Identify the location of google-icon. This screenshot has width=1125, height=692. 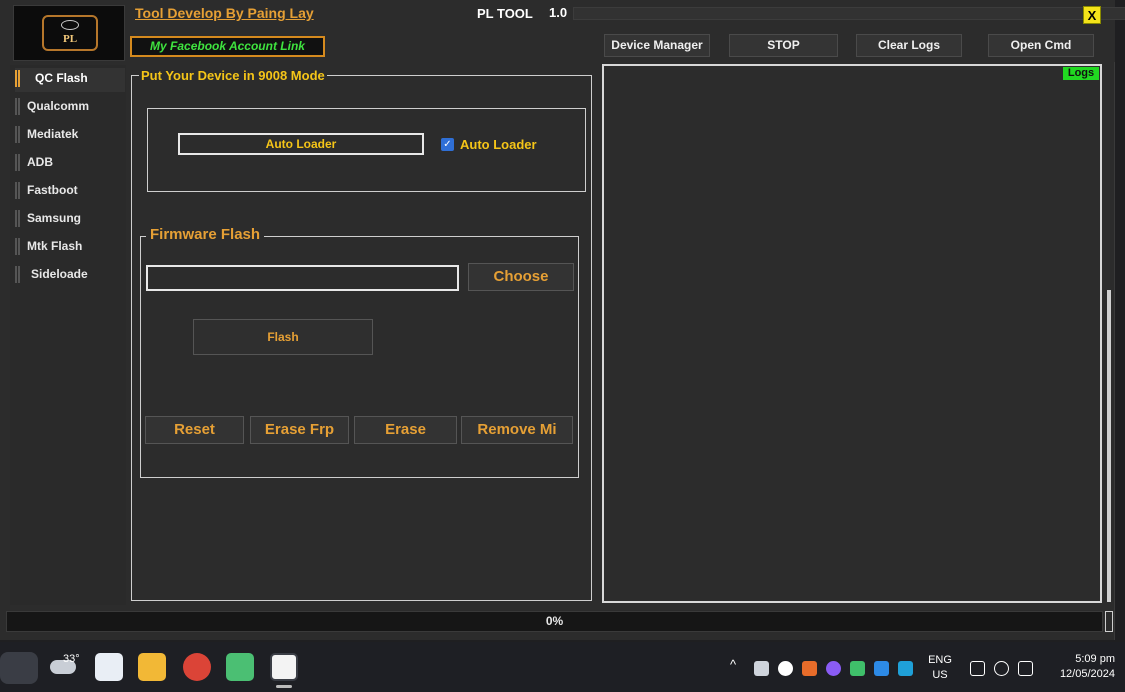
(785, 668).